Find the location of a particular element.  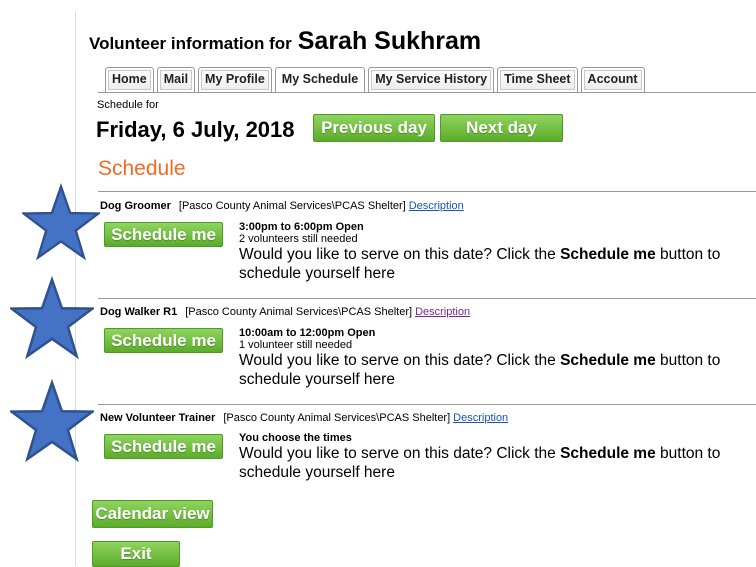

next-day-button: Next day is located at coordinates (501, 128).